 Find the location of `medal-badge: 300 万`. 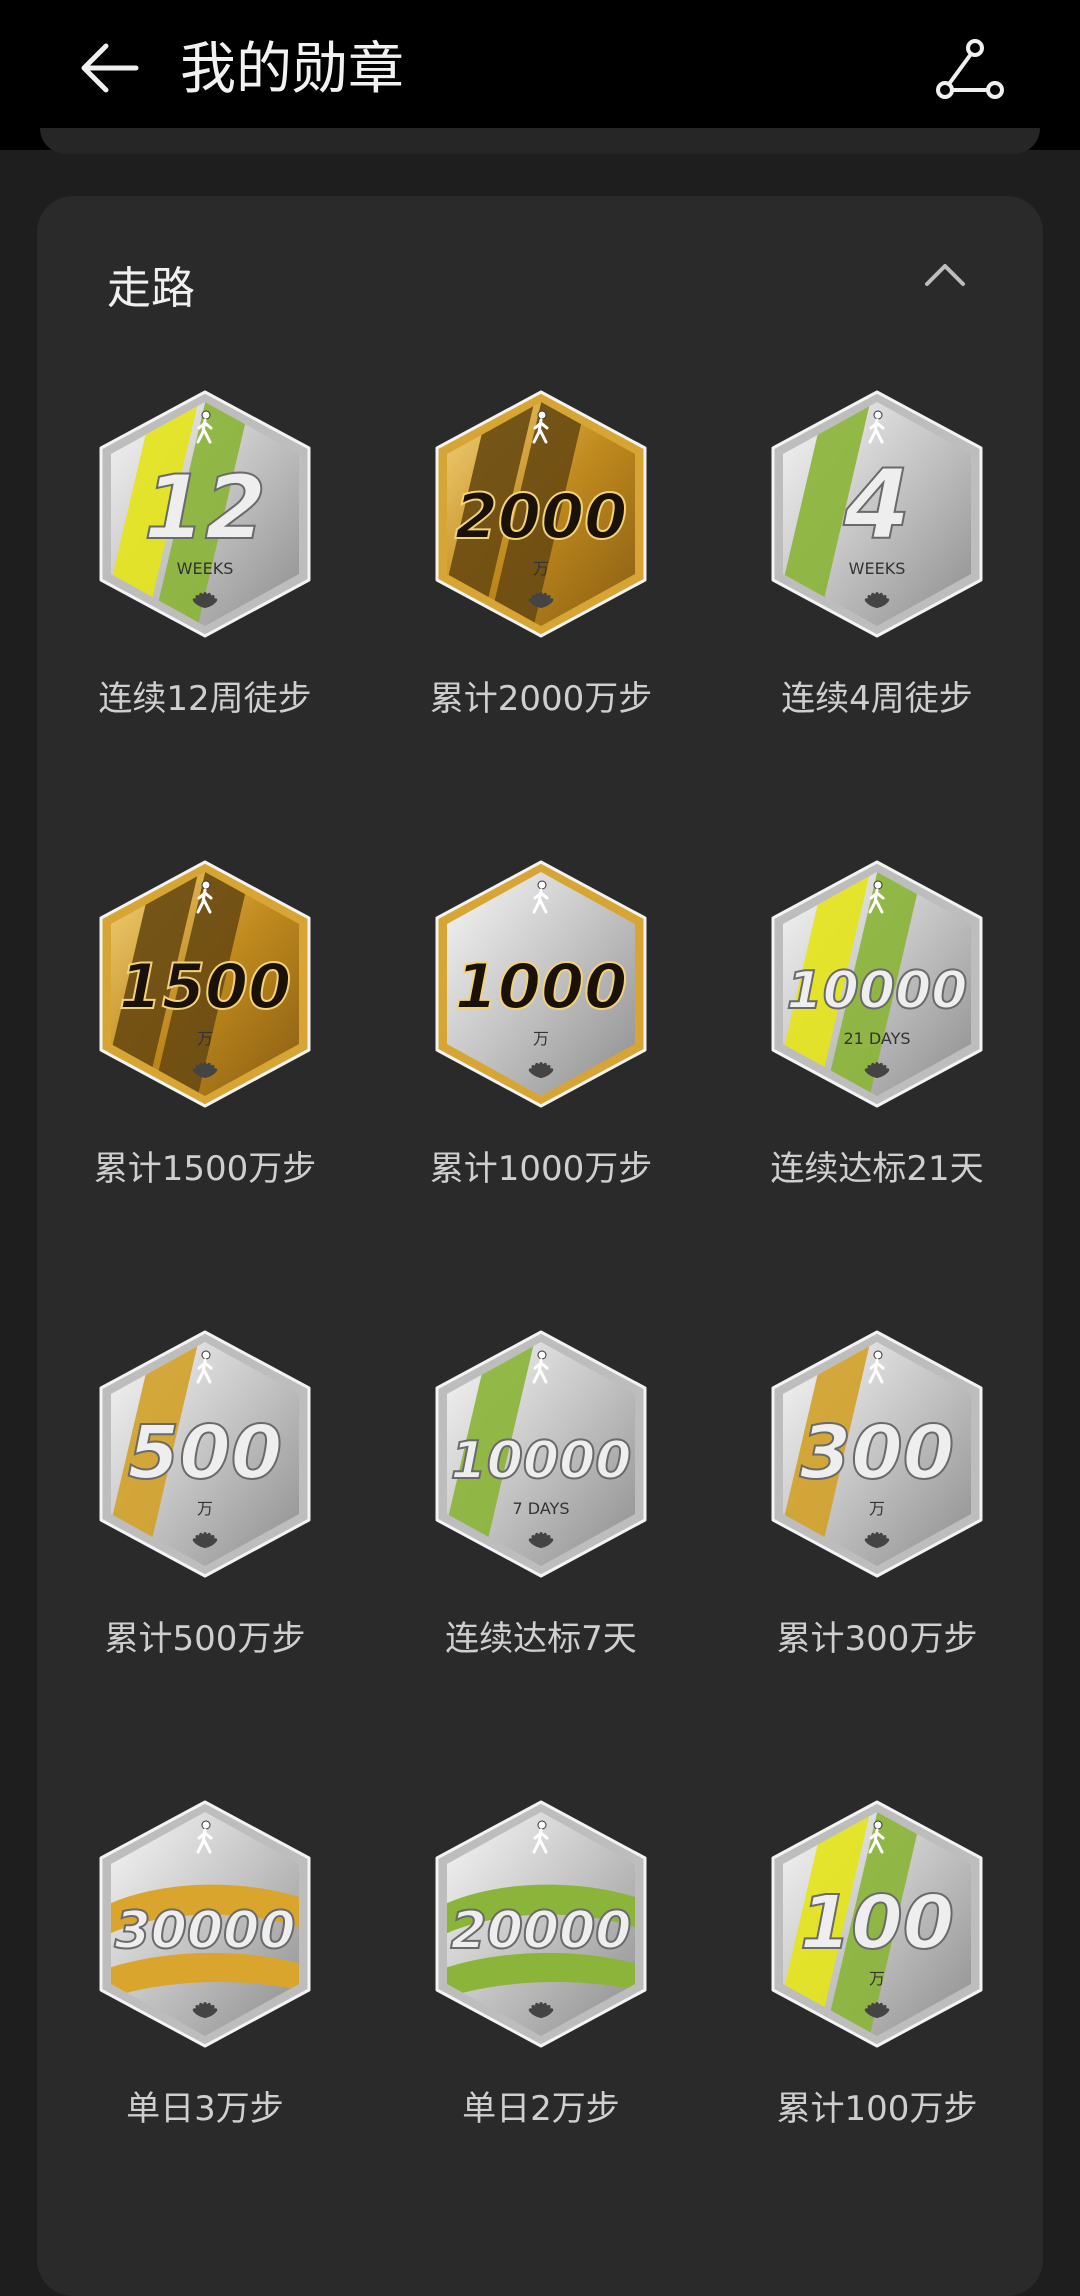

medal-badge: 300 万 is located at coordinates (877, 1454).